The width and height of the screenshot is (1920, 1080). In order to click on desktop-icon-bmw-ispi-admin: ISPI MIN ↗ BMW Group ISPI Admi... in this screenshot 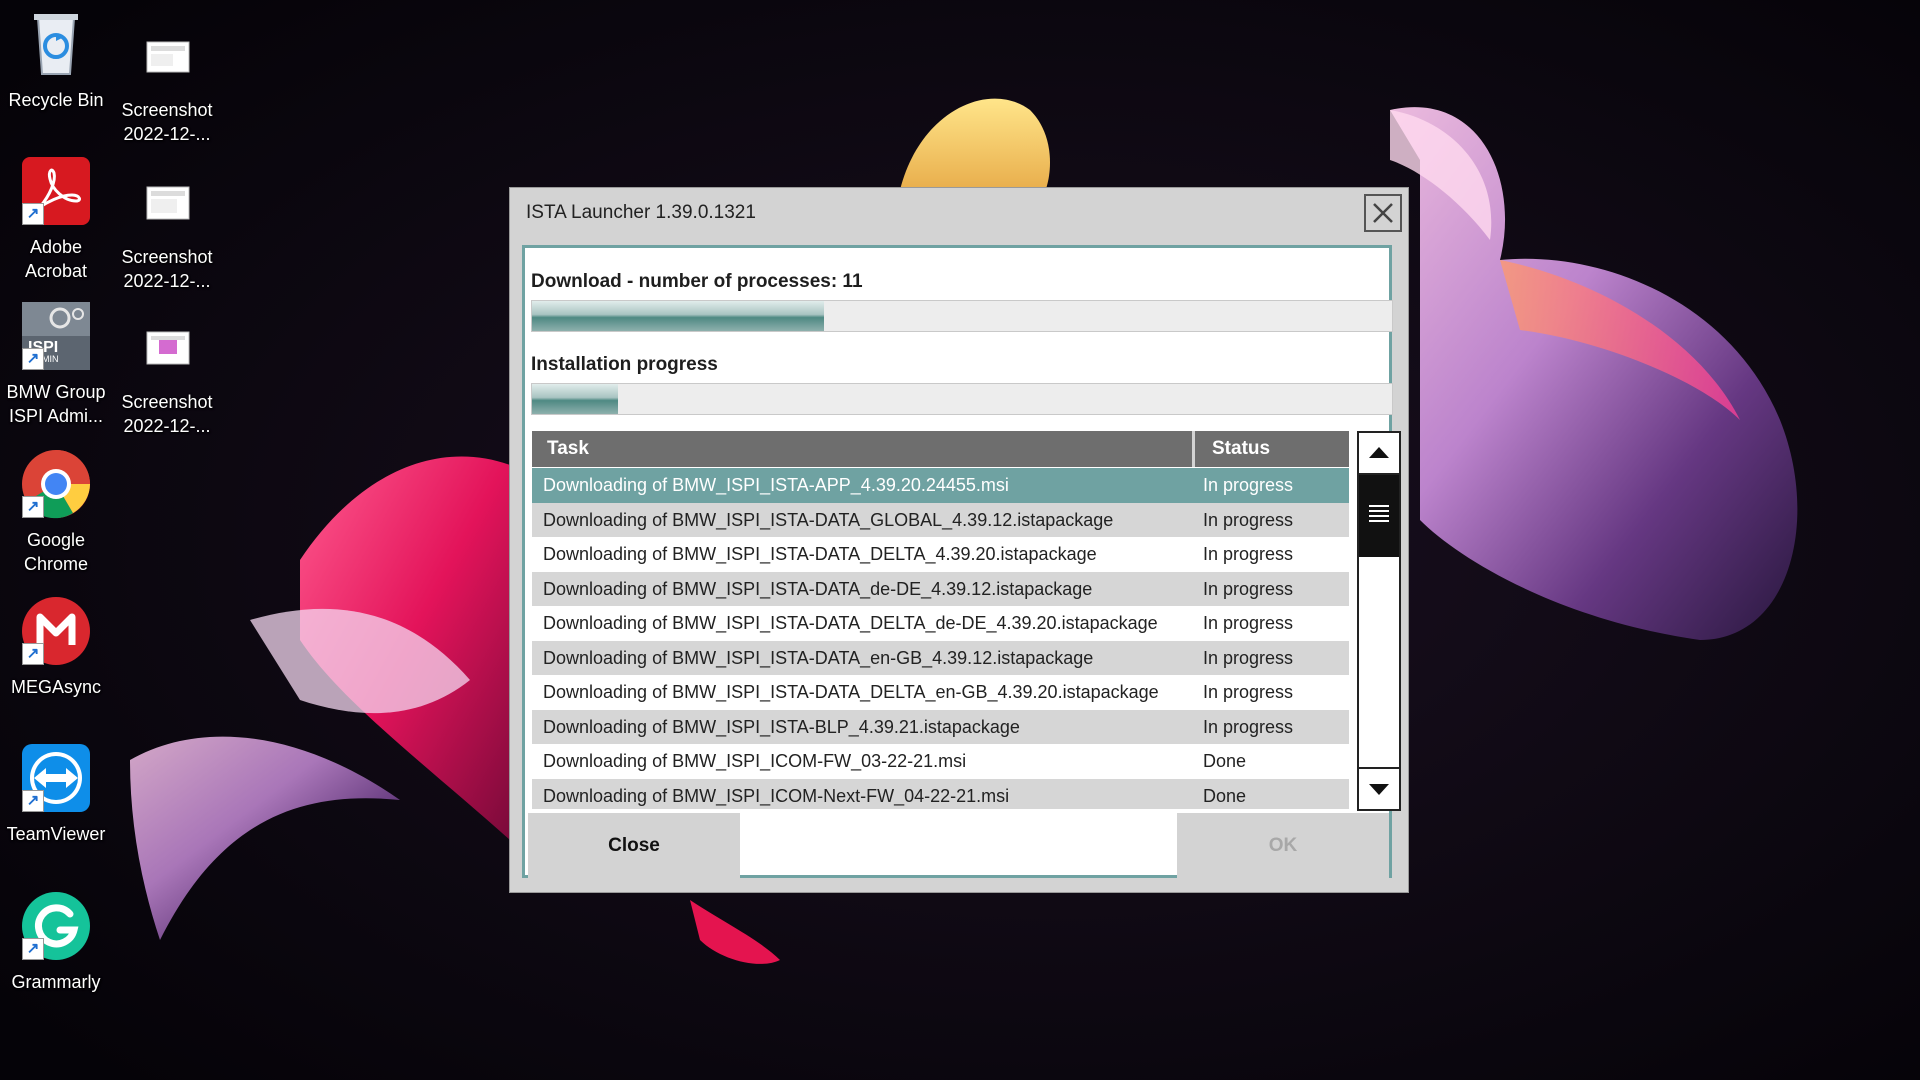, I will do `click(56, 364)`.